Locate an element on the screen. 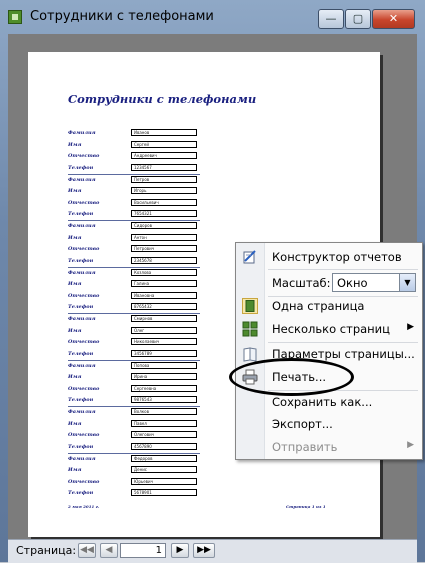  menu-label: Отправить is located at coordinates (305, 447).